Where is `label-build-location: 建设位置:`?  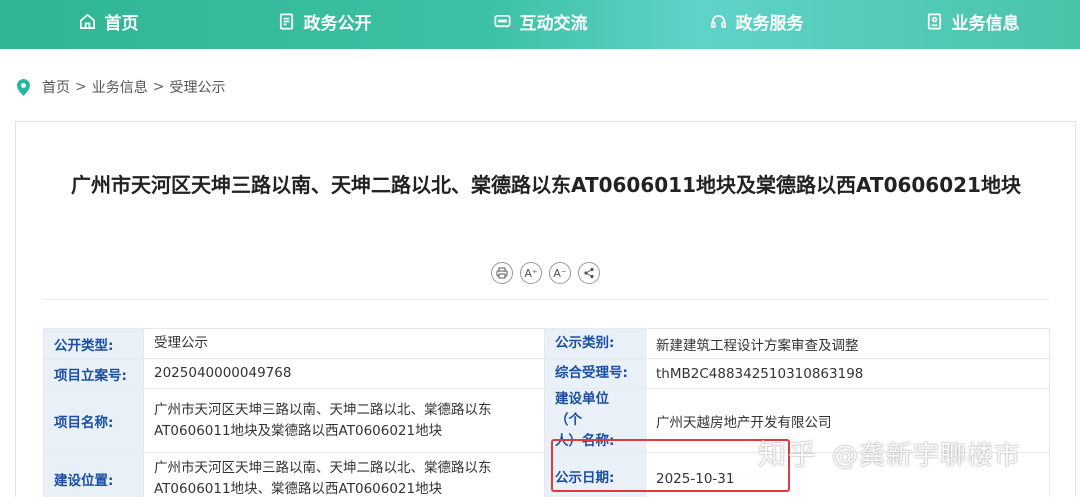
label-build-location: 建设位置: is located at coordinates (93, 474).